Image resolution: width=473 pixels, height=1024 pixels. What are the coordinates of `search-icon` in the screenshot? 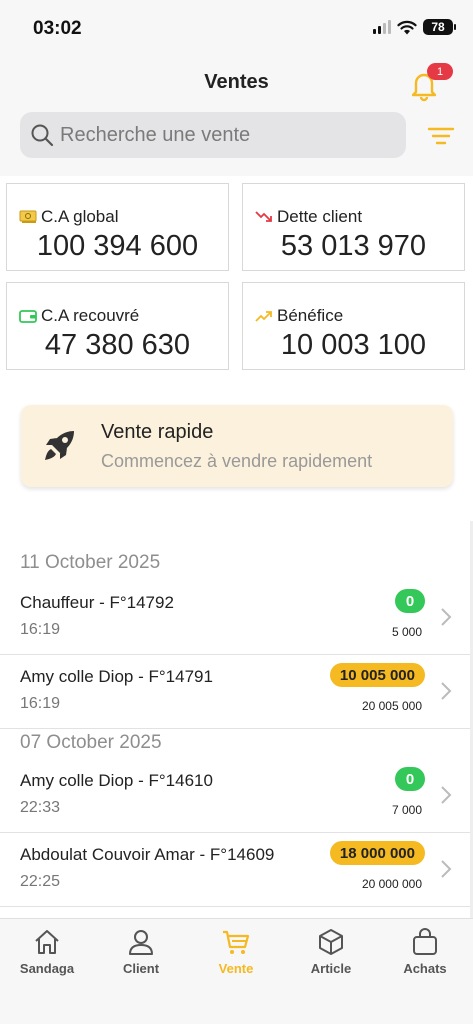 It's located at (42, 135).